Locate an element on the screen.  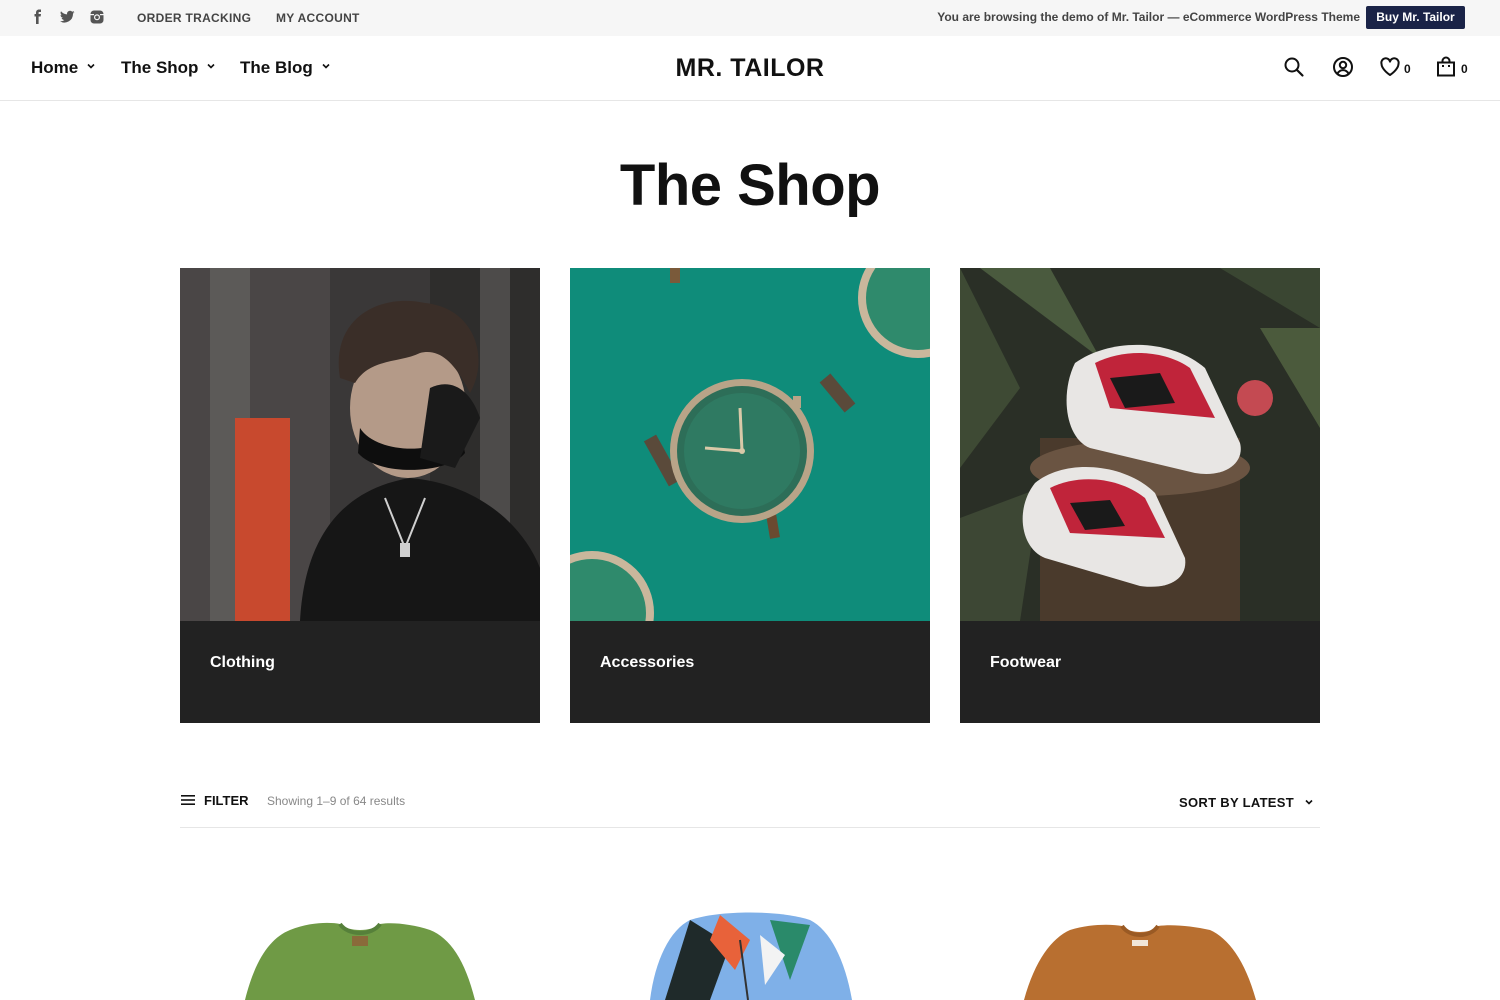
site-logo: MR. TAILOR is located at coordinates (750, 68).